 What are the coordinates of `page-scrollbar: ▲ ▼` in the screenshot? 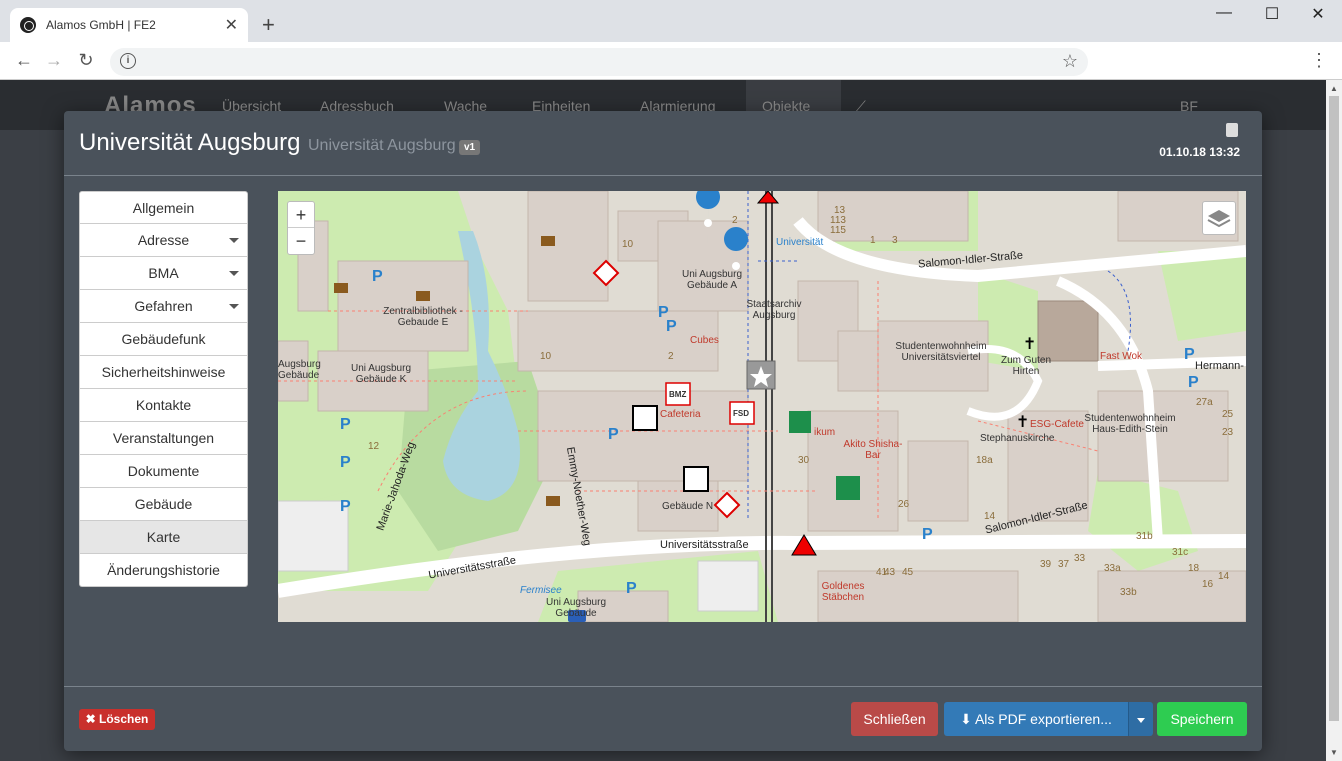 It's located at (1334, 420).